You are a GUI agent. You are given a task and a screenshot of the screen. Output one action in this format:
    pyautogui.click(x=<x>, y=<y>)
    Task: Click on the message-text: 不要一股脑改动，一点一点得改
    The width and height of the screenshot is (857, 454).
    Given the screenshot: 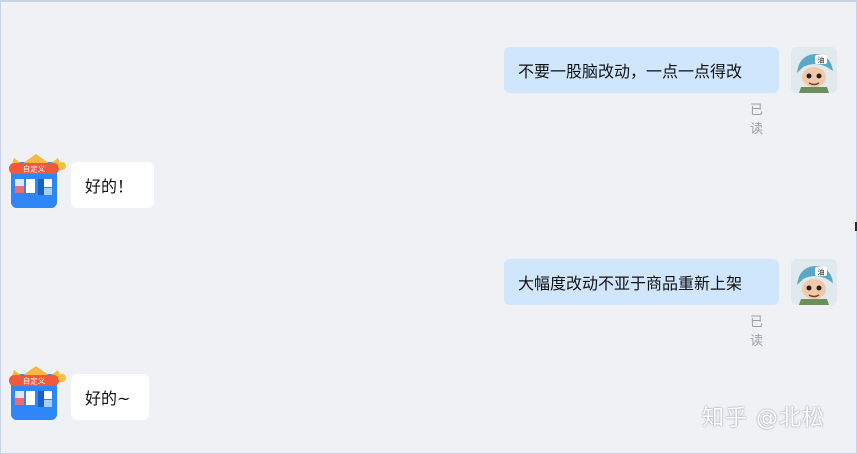 What is the action you would take?
    pyautogui.click(x=630, y=71)
    